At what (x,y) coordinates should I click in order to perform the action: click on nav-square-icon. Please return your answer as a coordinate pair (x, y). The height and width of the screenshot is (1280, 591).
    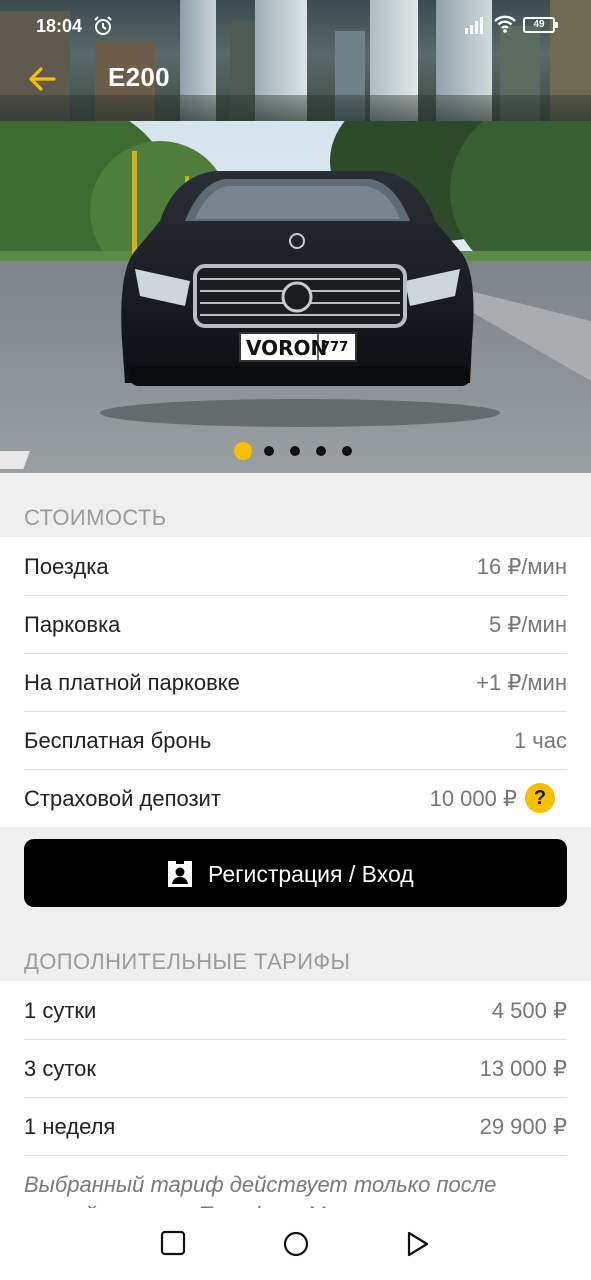
    Looking at the image, I should click on (173, 1245).